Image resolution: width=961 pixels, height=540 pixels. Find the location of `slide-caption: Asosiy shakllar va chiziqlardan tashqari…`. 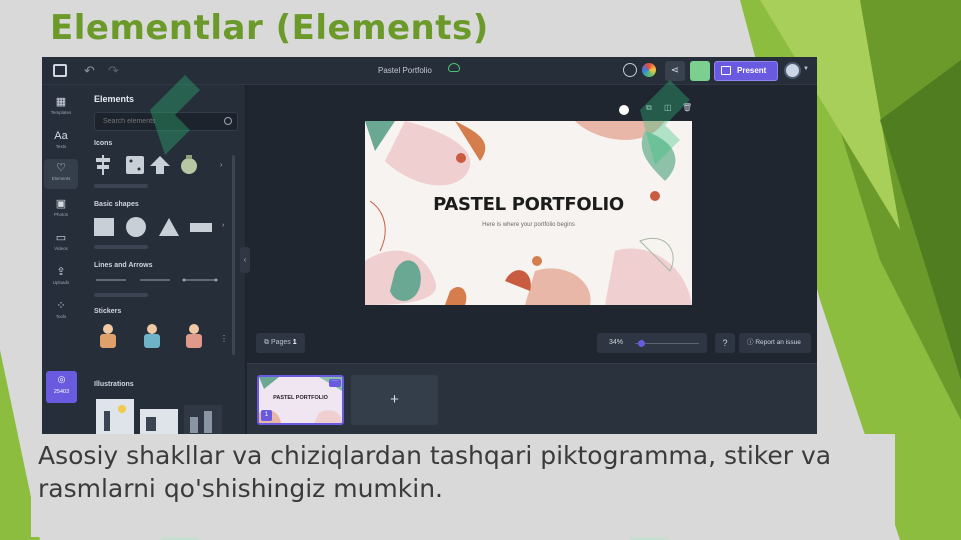

slide-caption: Asosiy shakllar va chiziqlardan tashqari… is located at coordinates (435, 472).